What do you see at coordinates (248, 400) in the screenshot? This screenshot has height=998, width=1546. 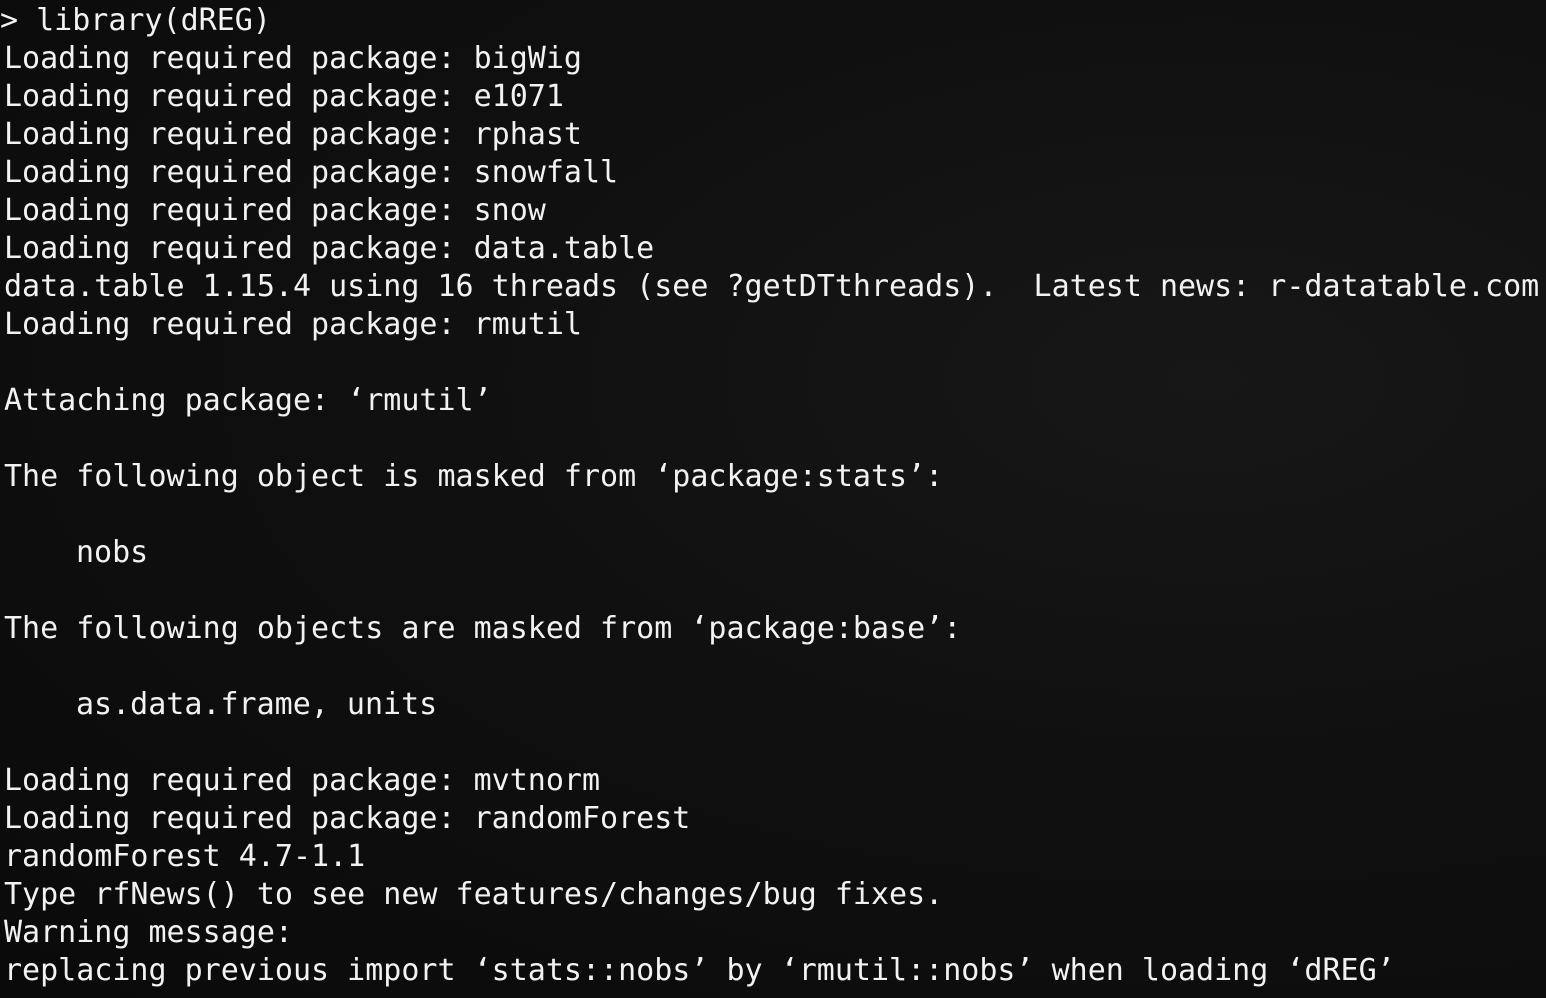 I see `output-line: Attaching package: ‘rmutil’` at bounding box center [248, 400].